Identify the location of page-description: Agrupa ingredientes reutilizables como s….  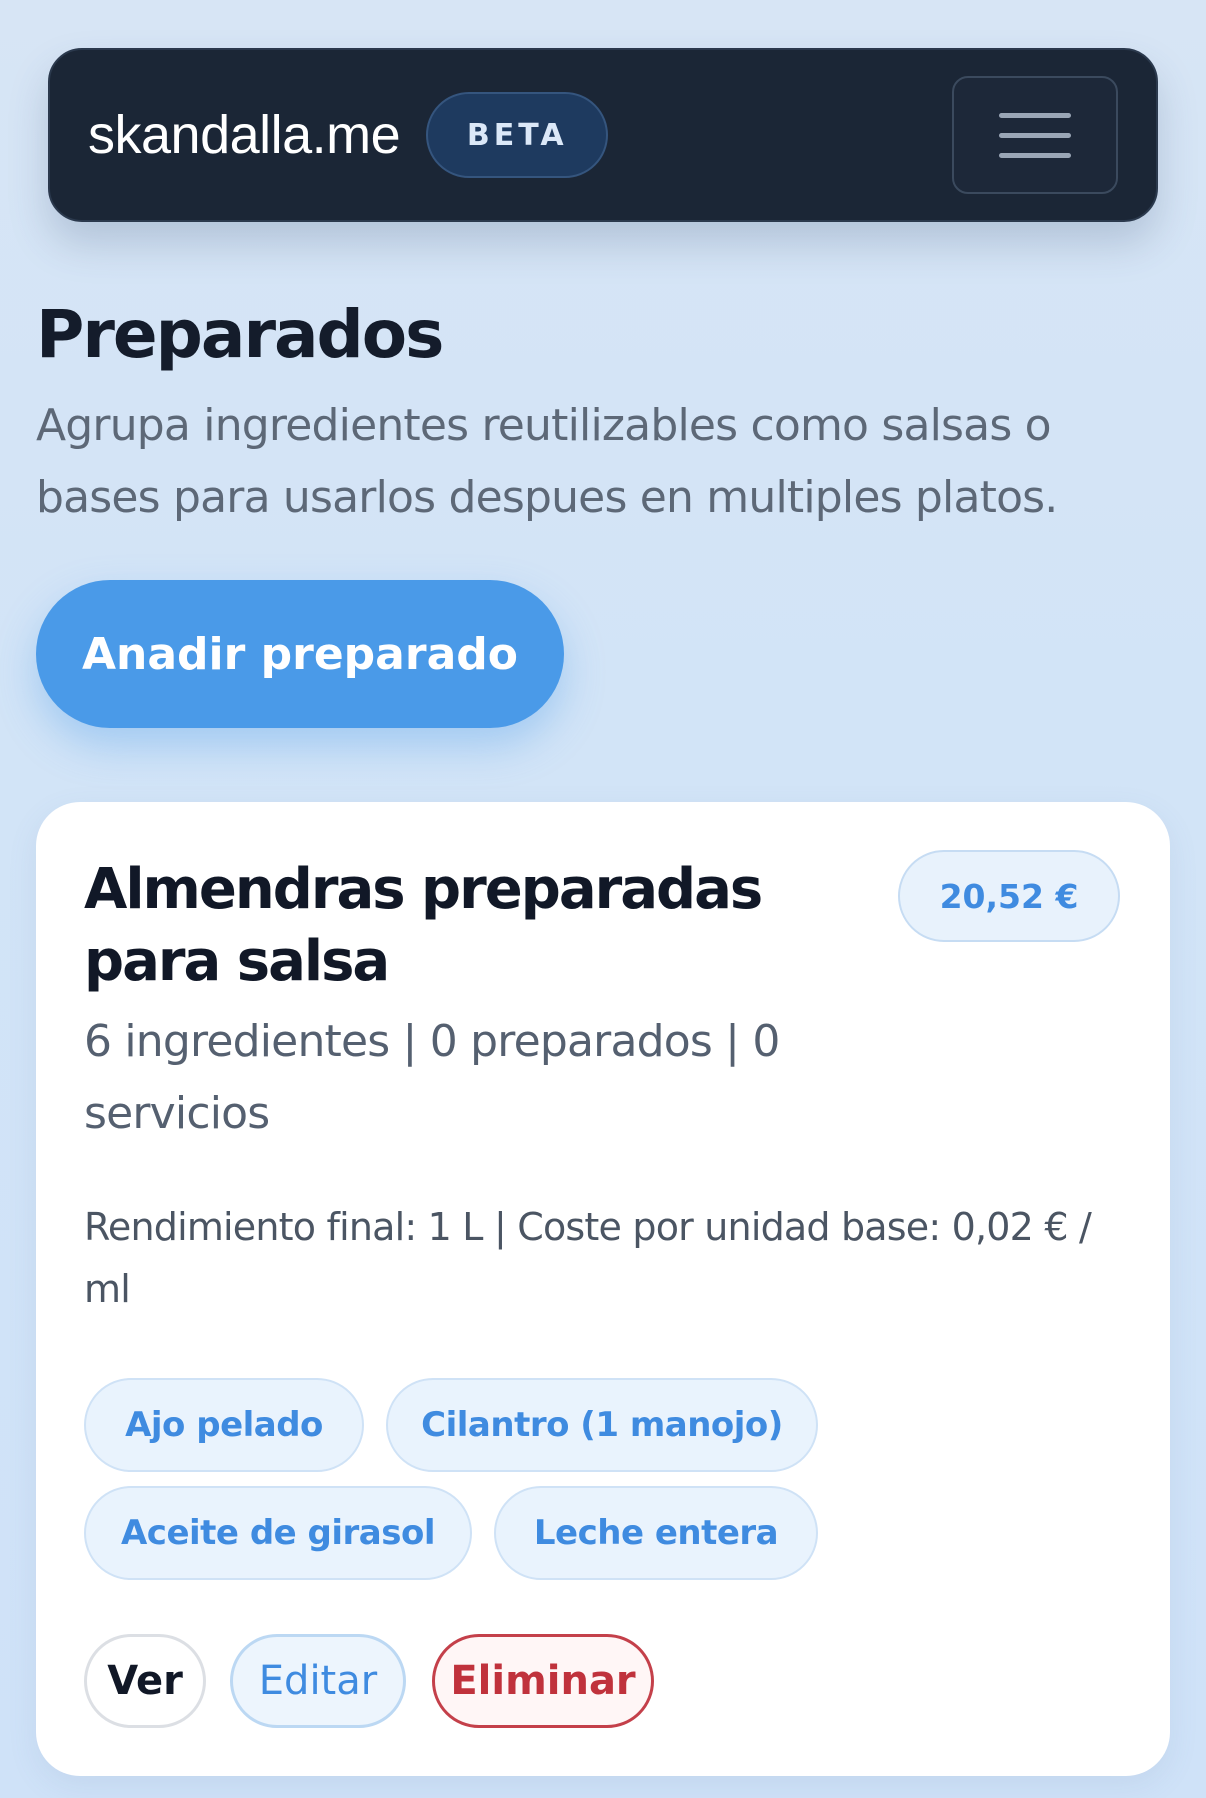
(547, 461).